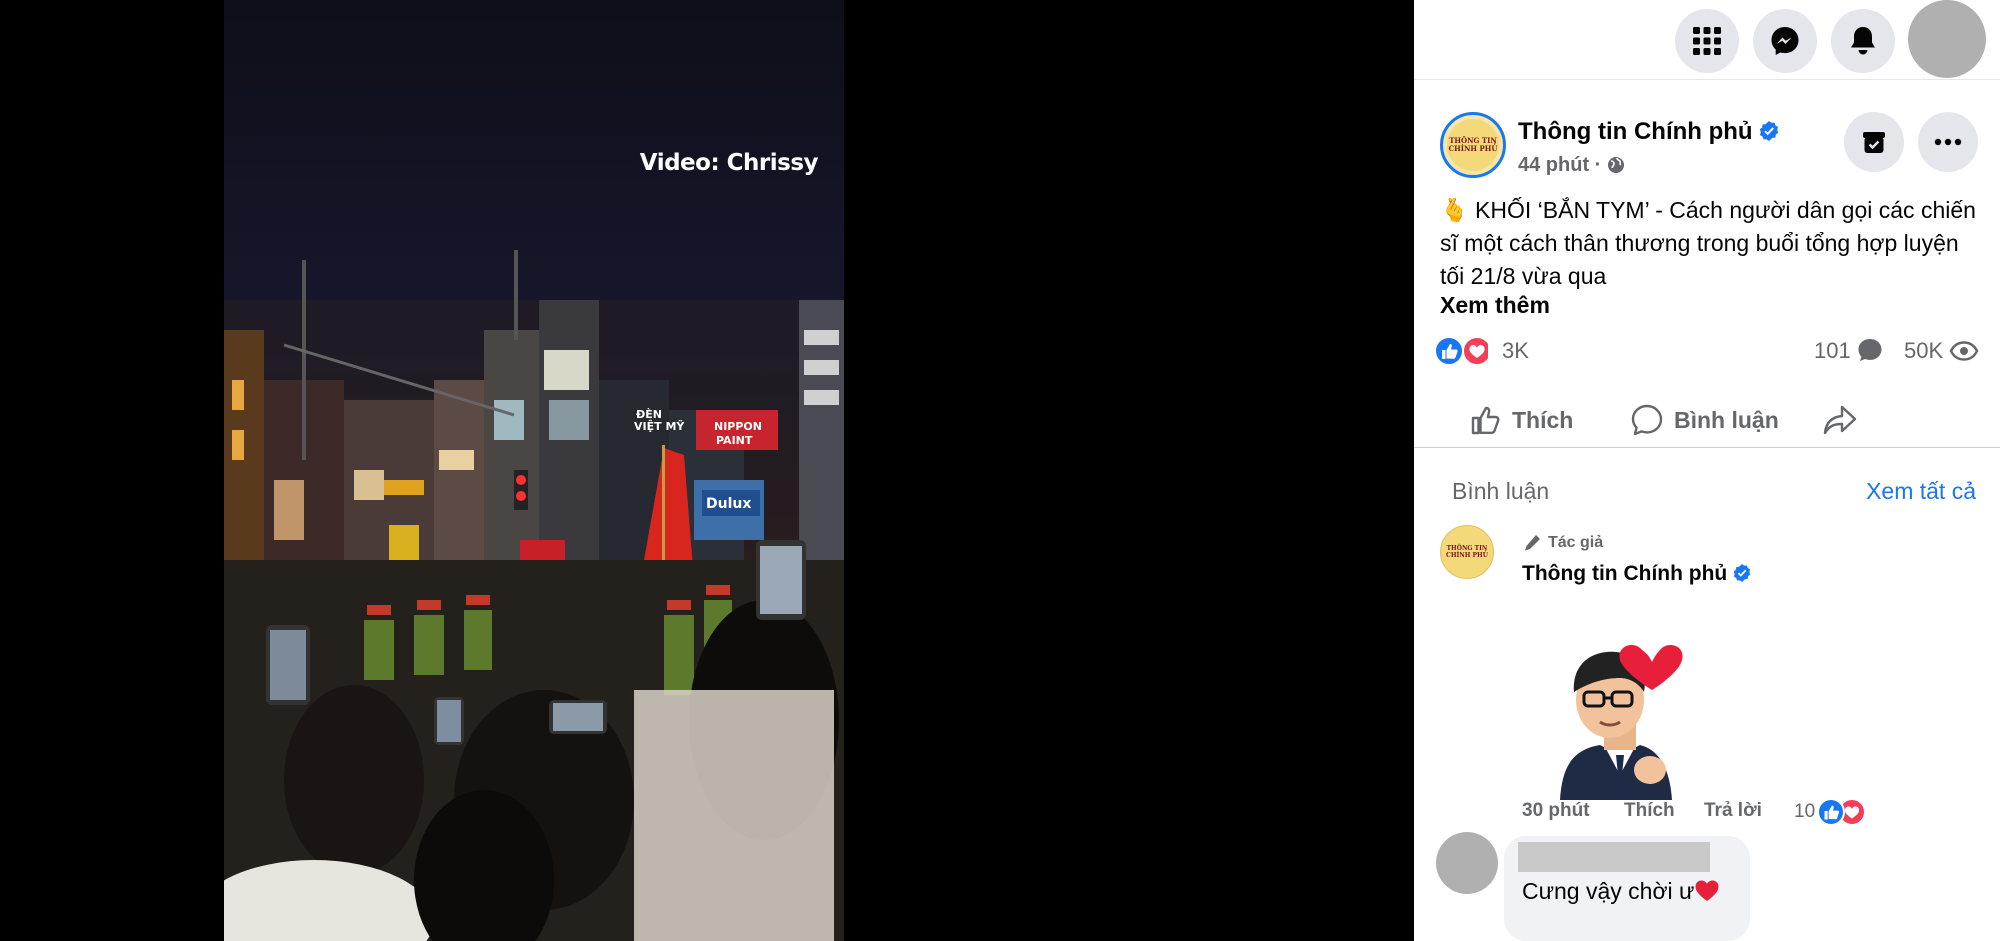 This screenshot has height=941, width=2000. Describe the element at coordinates (1515, 351) in the screenshot. I see `reactions-count: 3K` at that location.